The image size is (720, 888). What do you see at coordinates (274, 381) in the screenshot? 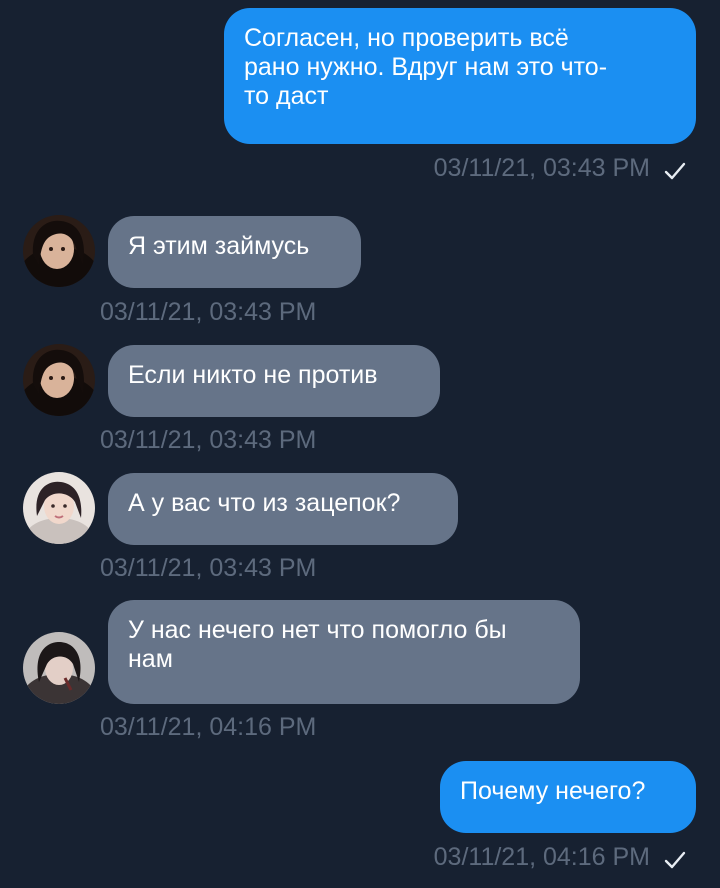
I see `incoming-message-bubble: Если никто не против` at bounding box center [274, 381].